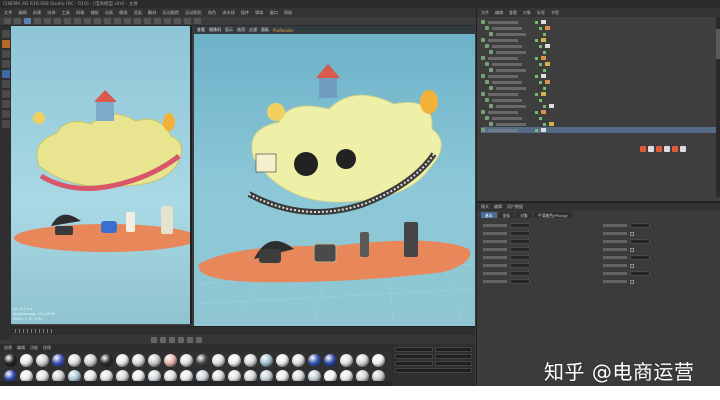  Describe the element at coordinates (117, 21) in the screenshot. I see `render-settings-icon` at that location.